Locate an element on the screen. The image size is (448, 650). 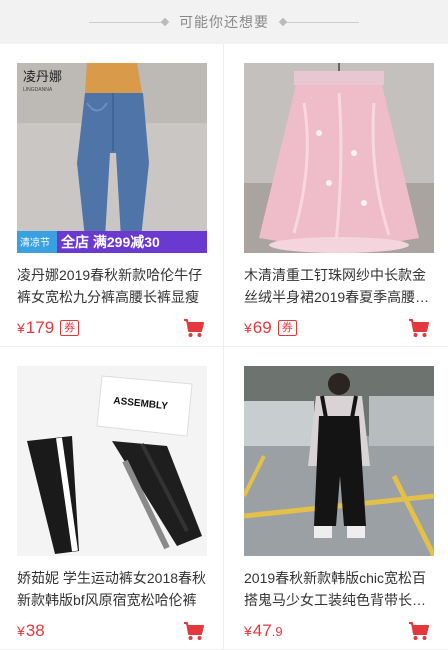
product-price: ¥69 is located at coordinates (258, 327).